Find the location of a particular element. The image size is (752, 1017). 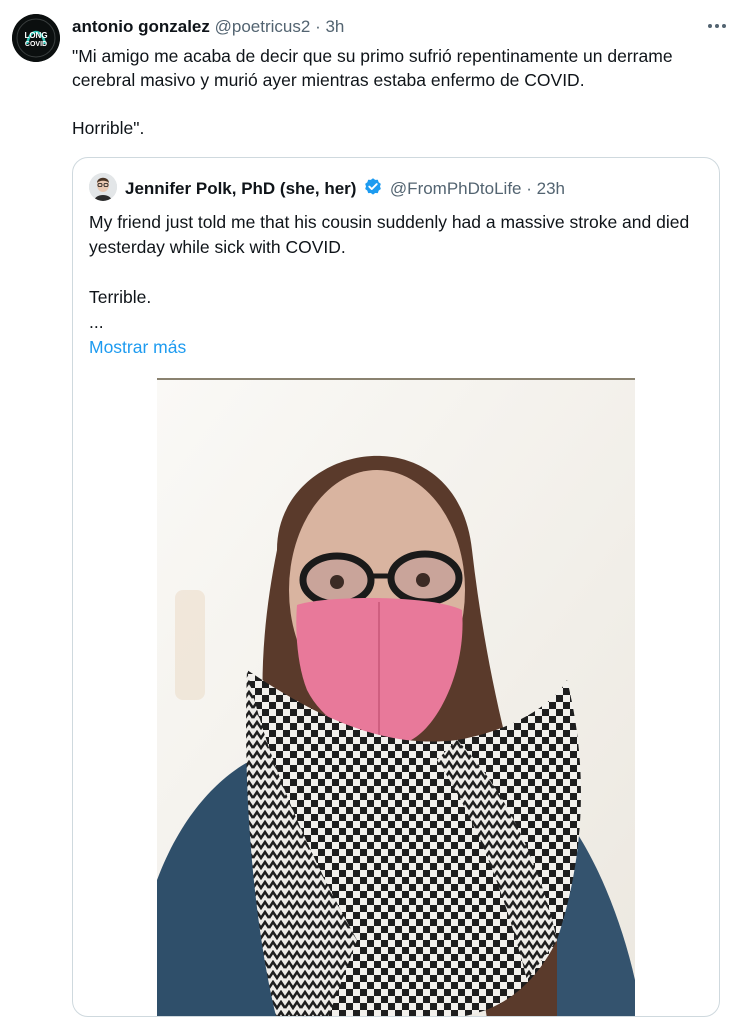

tweet-header: antonio gonzalez @poetricus2 · 3h is located at coordinates (400, 27).